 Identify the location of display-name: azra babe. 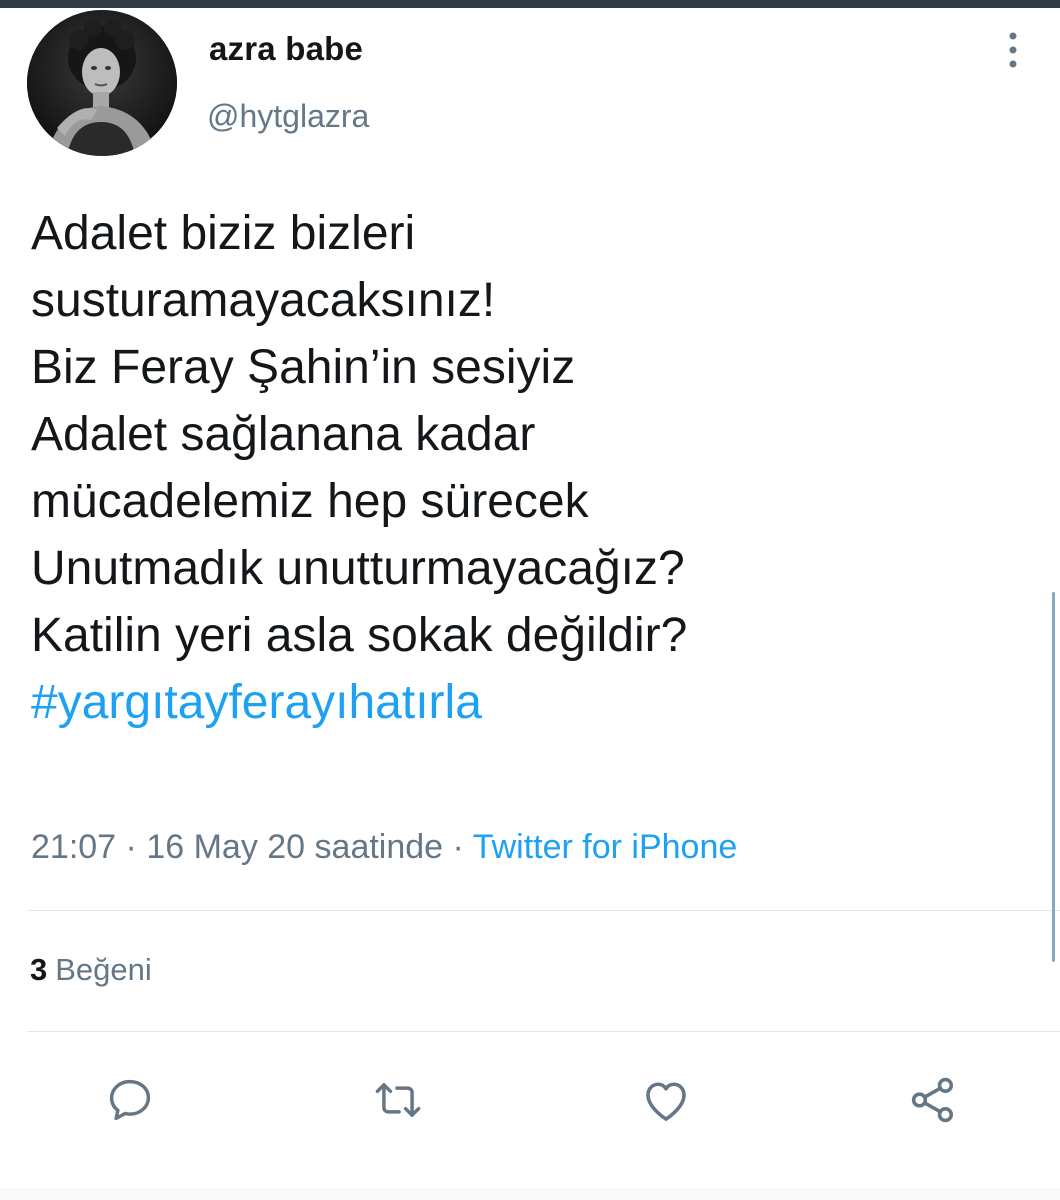
(286, 49).